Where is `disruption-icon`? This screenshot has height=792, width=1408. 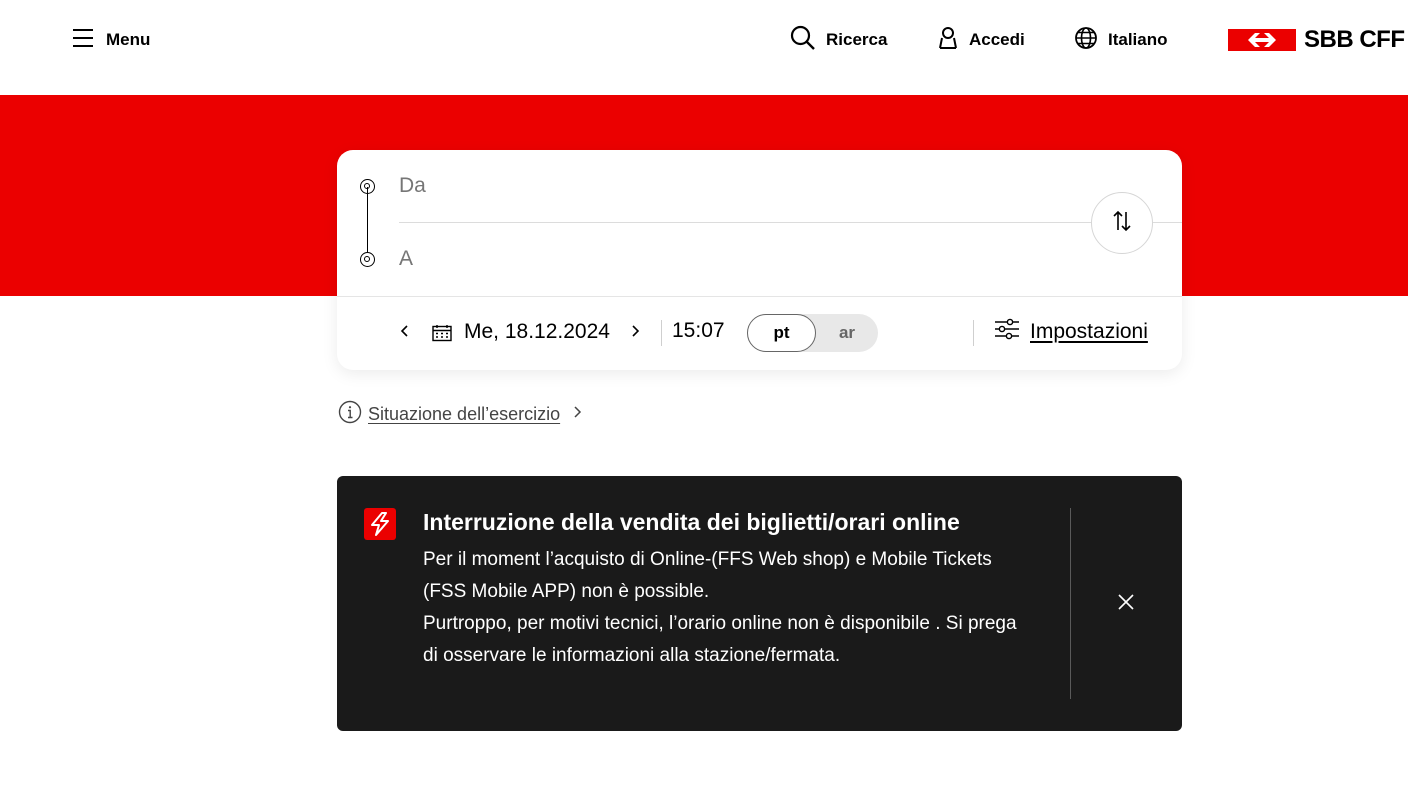 disruption-icon is located at coordinates (380, 524).